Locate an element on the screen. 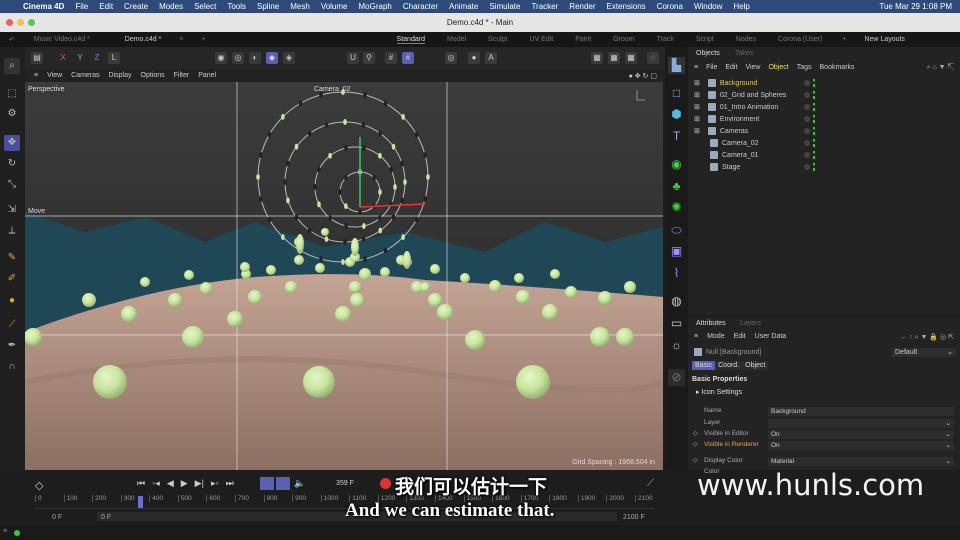  layout-tab-groom: Groom is located at coordinates (623, 40).